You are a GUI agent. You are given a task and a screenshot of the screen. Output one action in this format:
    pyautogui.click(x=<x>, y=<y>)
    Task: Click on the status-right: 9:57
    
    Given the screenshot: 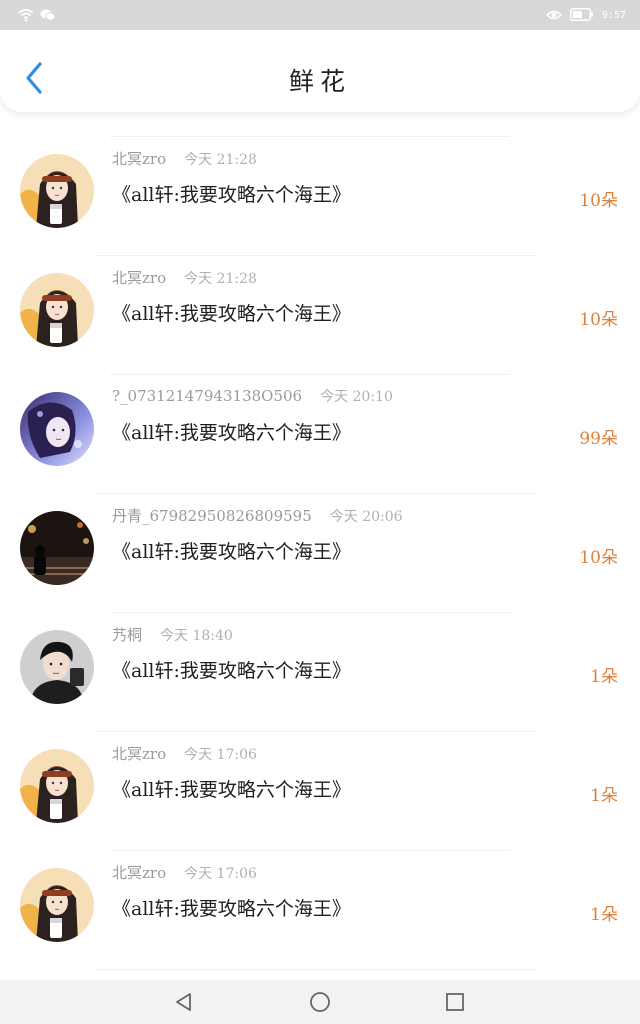 What is the action you would take?
    pyautogui.click(x=585, y=15)
    